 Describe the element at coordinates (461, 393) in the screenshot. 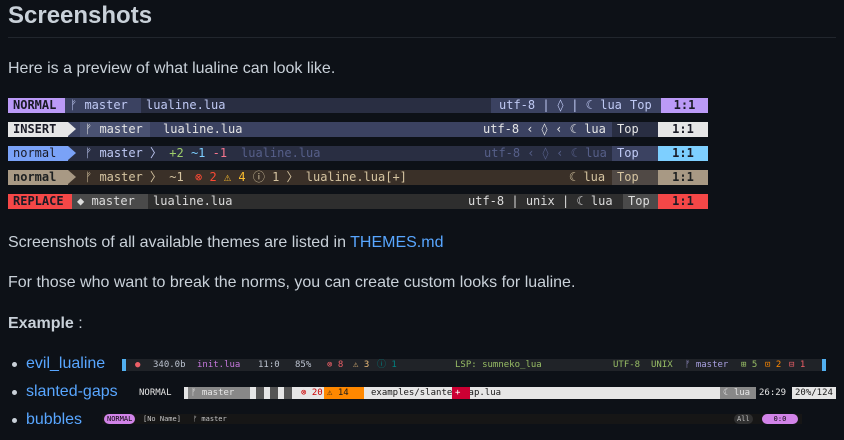

I see `modified-flag: +` at that location.